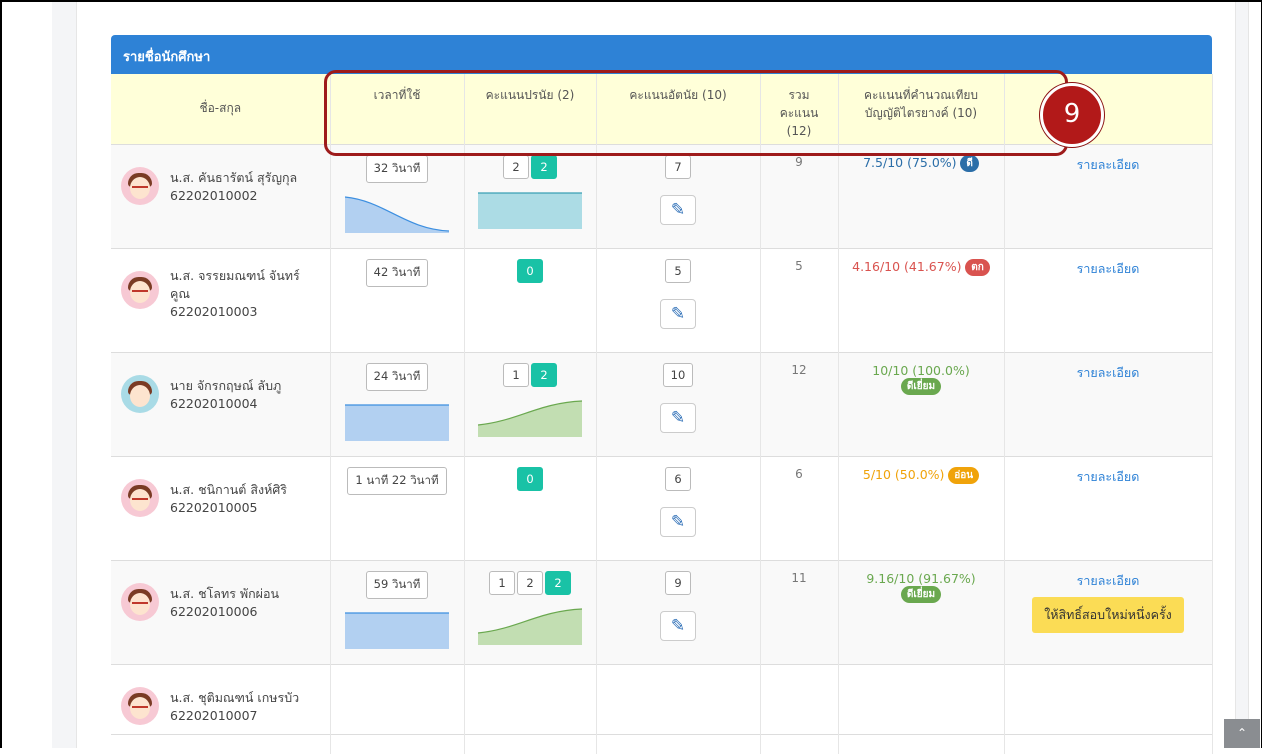 This screenshot has width=1262, height=754. What do you see at coordinates (214, 311) in the screenshot?
I see `student-name-line3: 62202010003` at bounding box center [214, 311].